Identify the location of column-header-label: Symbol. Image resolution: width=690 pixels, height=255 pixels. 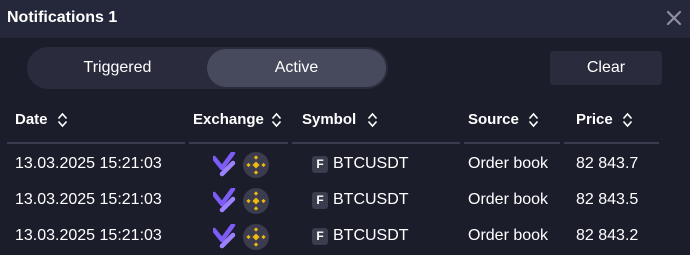
(329, 119).